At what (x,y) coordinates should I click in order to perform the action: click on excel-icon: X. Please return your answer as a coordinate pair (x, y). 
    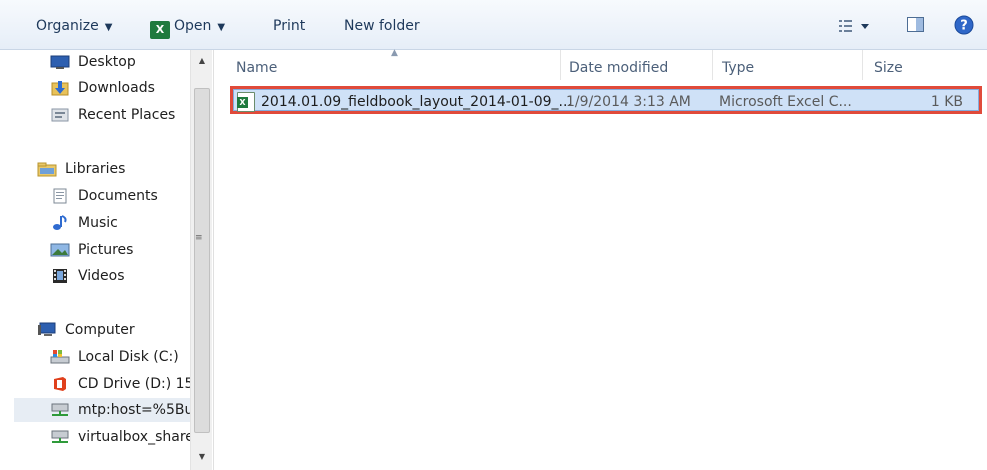
    Looking at the image, I should click on (160, 30).